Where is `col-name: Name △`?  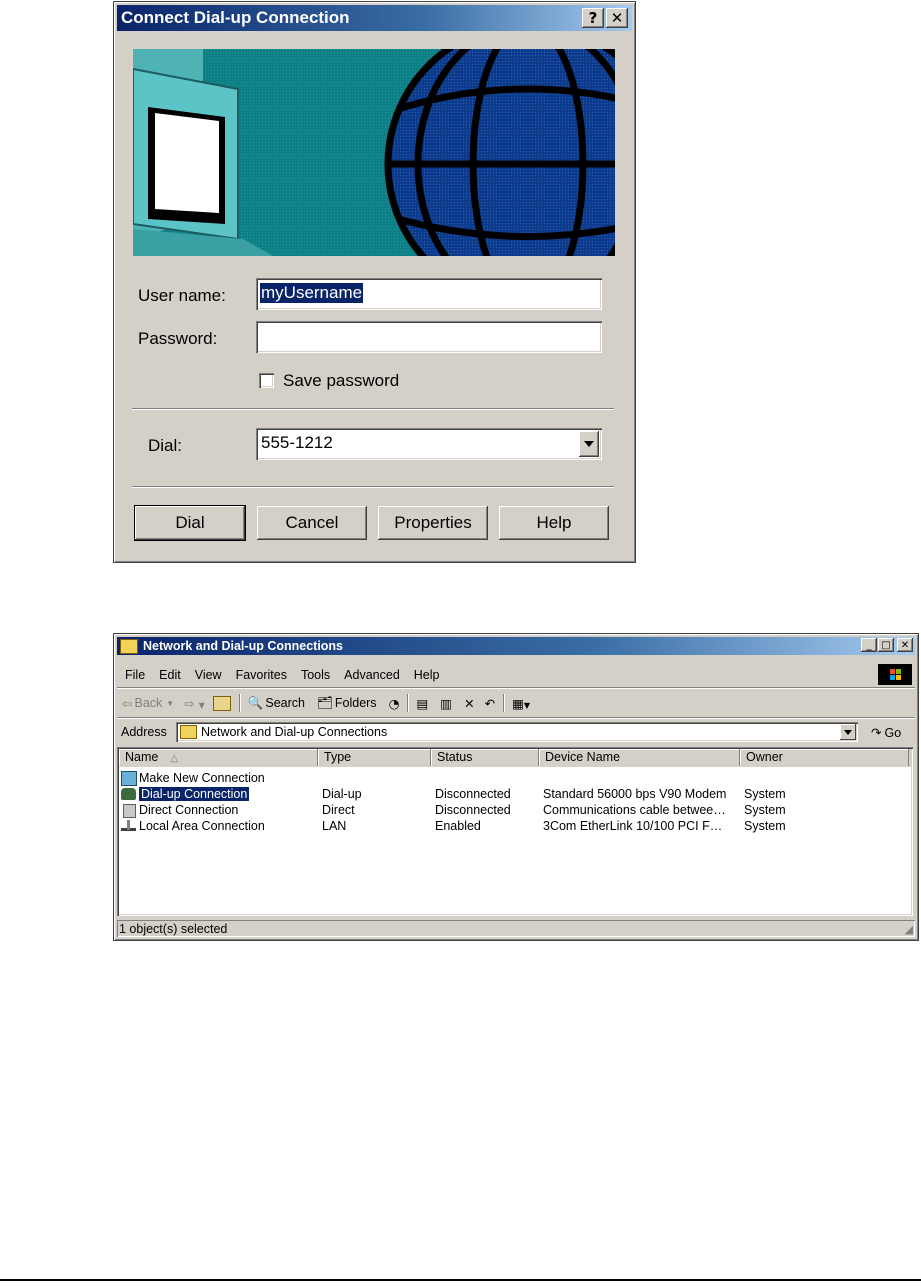 col-name: Name △ is located at coordinates (218, 757).